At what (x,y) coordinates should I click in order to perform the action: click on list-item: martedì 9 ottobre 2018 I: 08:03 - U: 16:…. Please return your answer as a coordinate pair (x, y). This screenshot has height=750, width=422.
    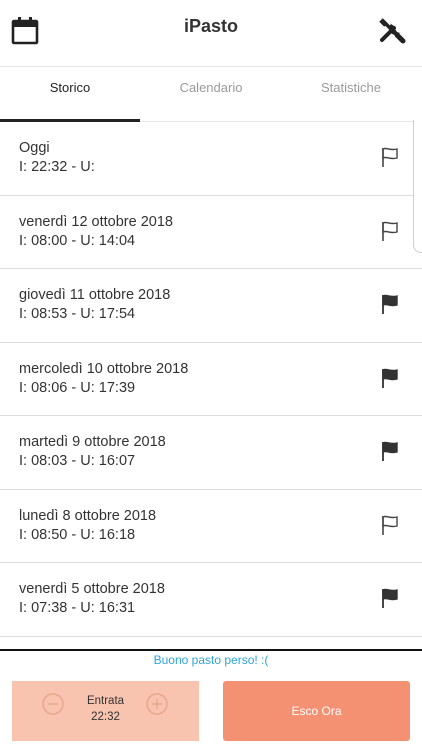
    Looking at the image, I should click on (211, 453).